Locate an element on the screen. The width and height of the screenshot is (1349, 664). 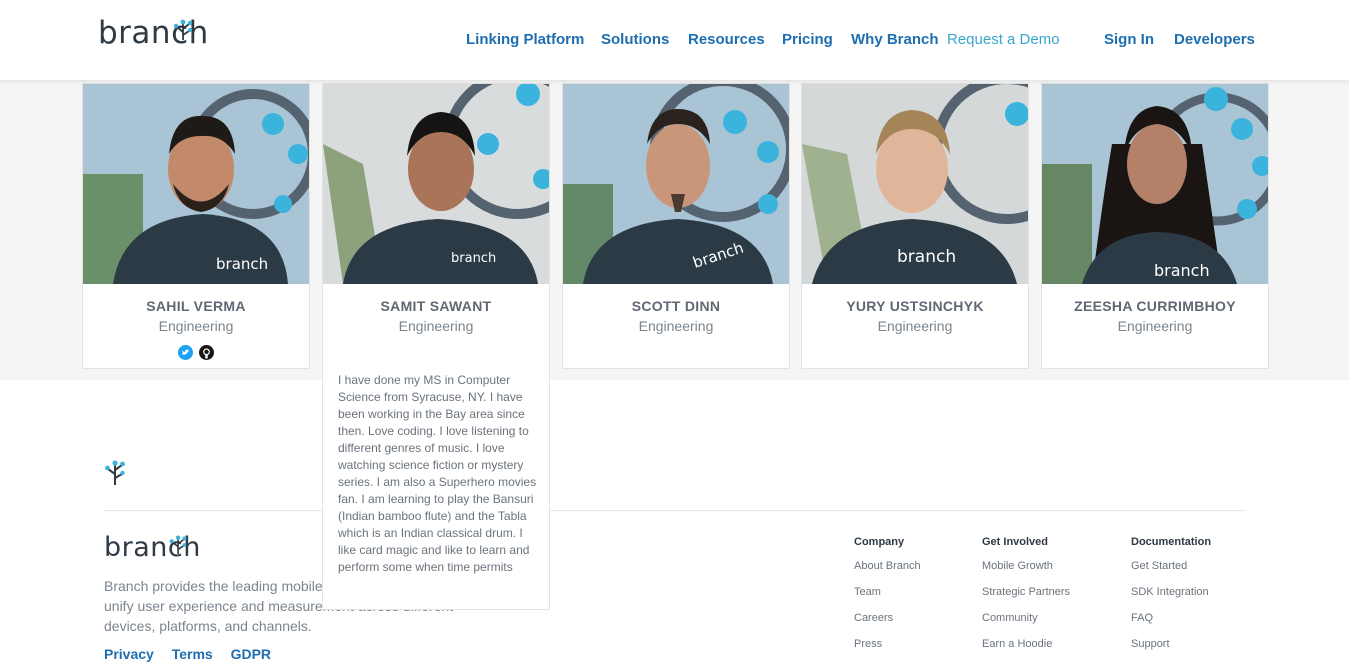
footer-link: Earn a Hoodie is located at coordinates (1026, 651).